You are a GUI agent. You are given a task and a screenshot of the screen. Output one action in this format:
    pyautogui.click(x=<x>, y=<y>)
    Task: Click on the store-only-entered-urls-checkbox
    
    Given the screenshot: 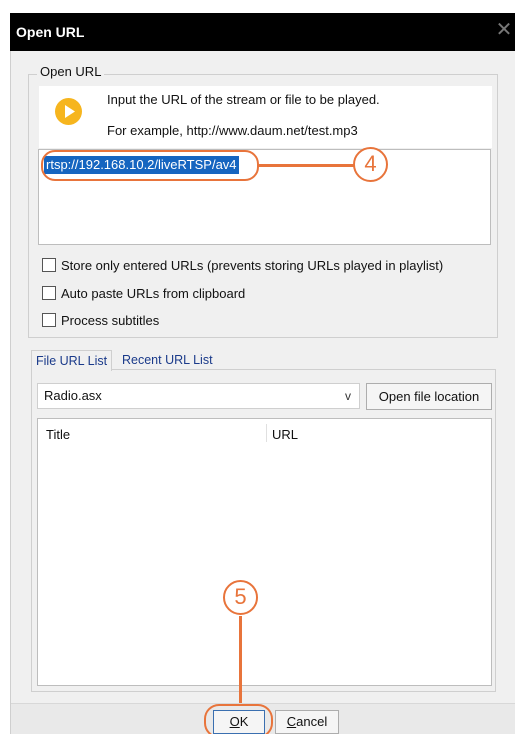 What is the action you would take?
    pyautogui.click(x=49, y=265)
    